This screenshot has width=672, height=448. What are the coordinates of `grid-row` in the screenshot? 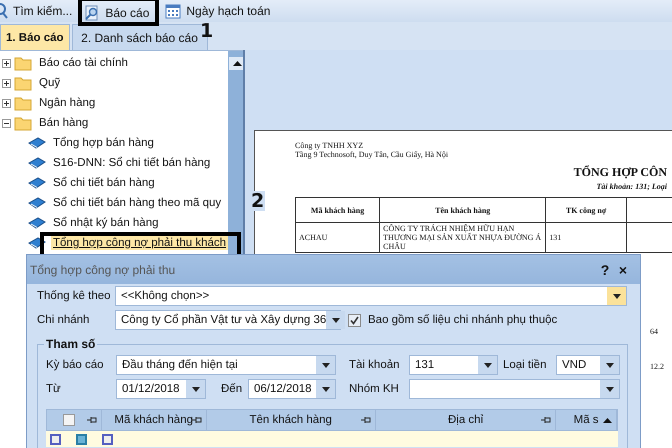 It's located at (332, 439).